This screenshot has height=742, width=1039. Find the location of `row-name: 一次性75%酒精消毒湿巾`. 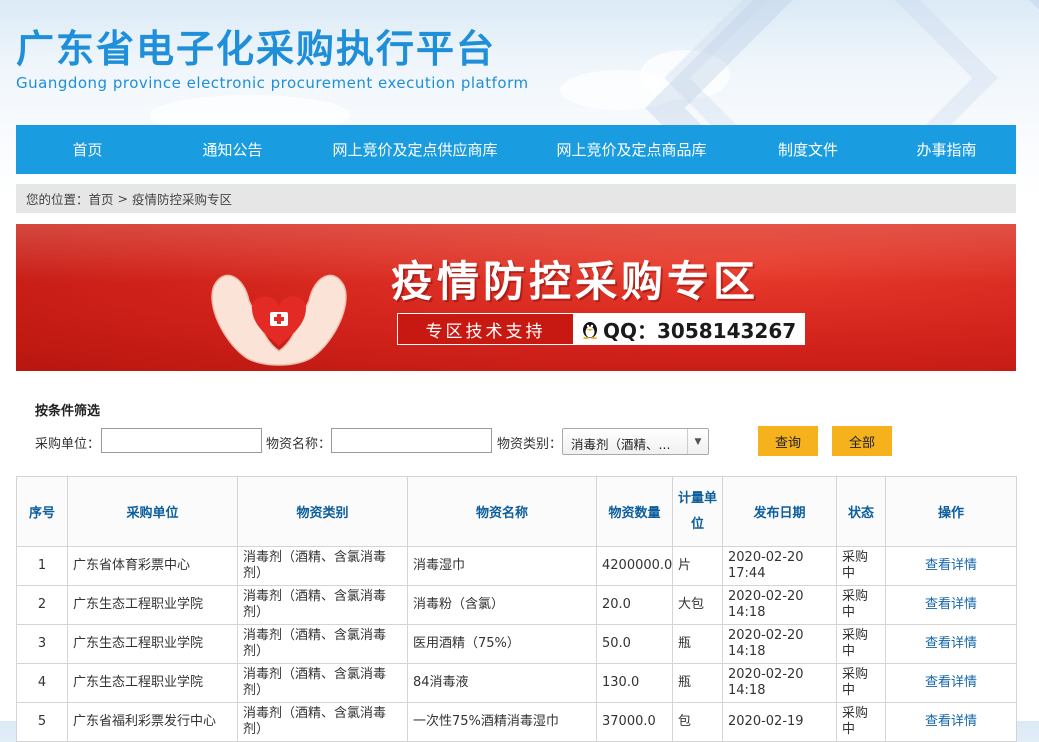

row-name: 一次性75%酒精消毒湿巾 is located at coordinates (502, 722).